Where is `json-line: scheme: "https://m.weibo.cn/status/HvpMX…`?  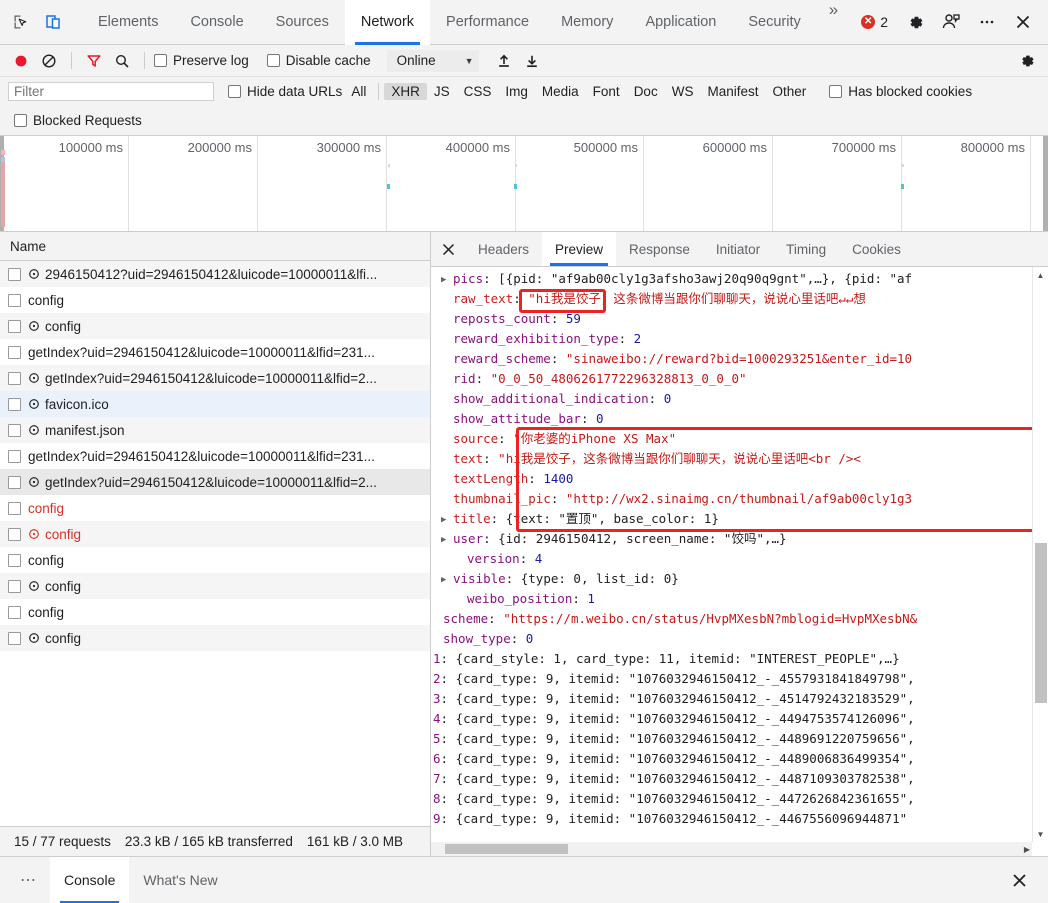 json-line: scheme: "https://m.weibo.cn/status/HvpMX… is located at coordinates (731, 619).